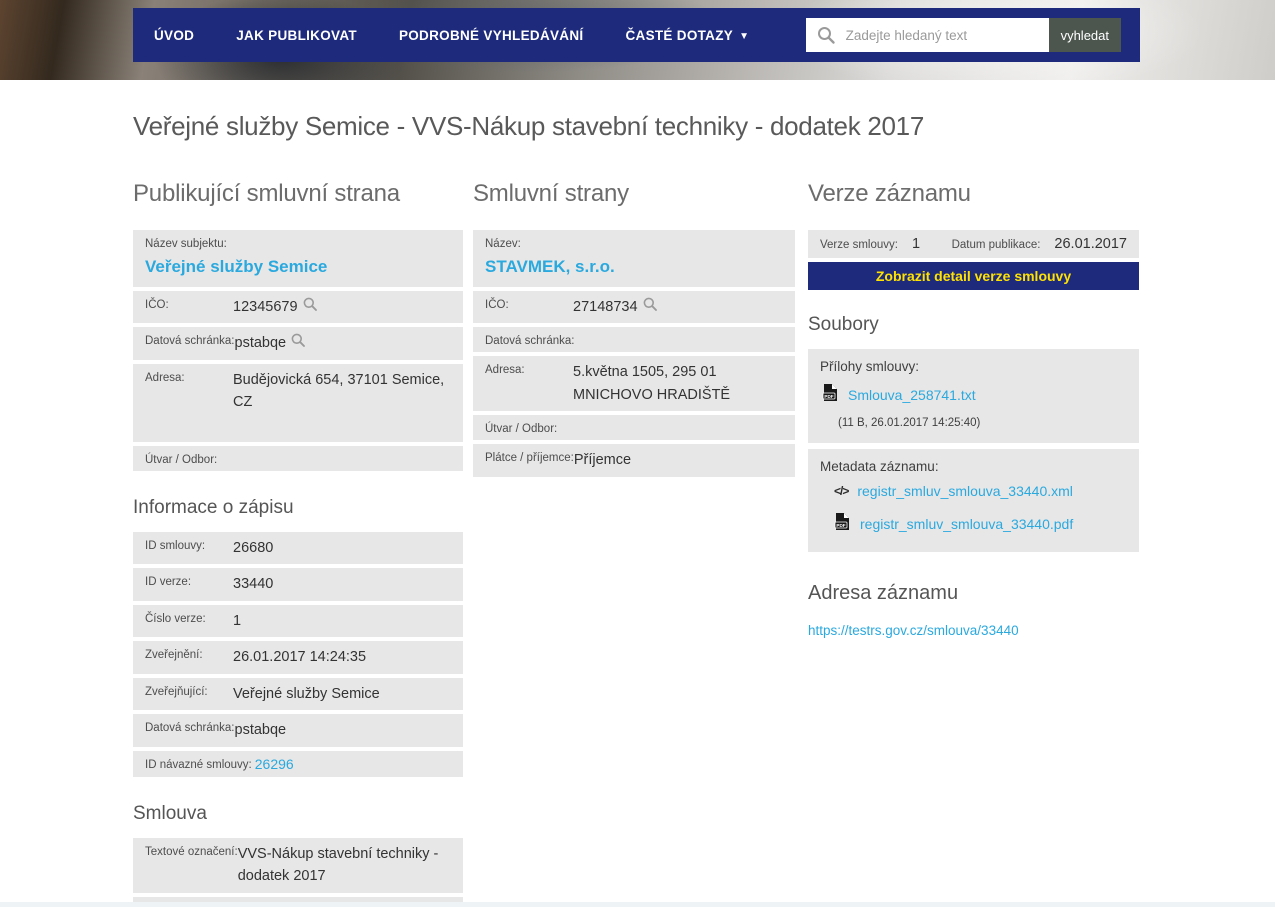 The image size is (1275, 907). I want to click on field-label: ID smlouvy:, so click(175, 545).